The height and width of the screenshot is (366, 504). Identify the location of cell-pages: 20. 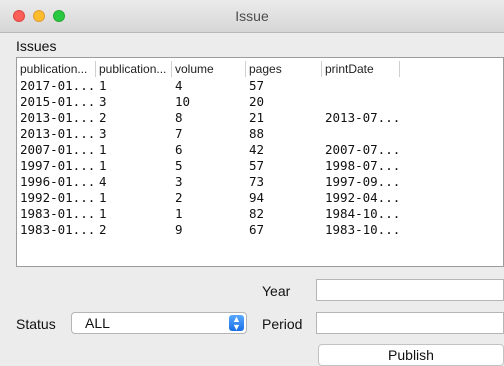
(257, 101).